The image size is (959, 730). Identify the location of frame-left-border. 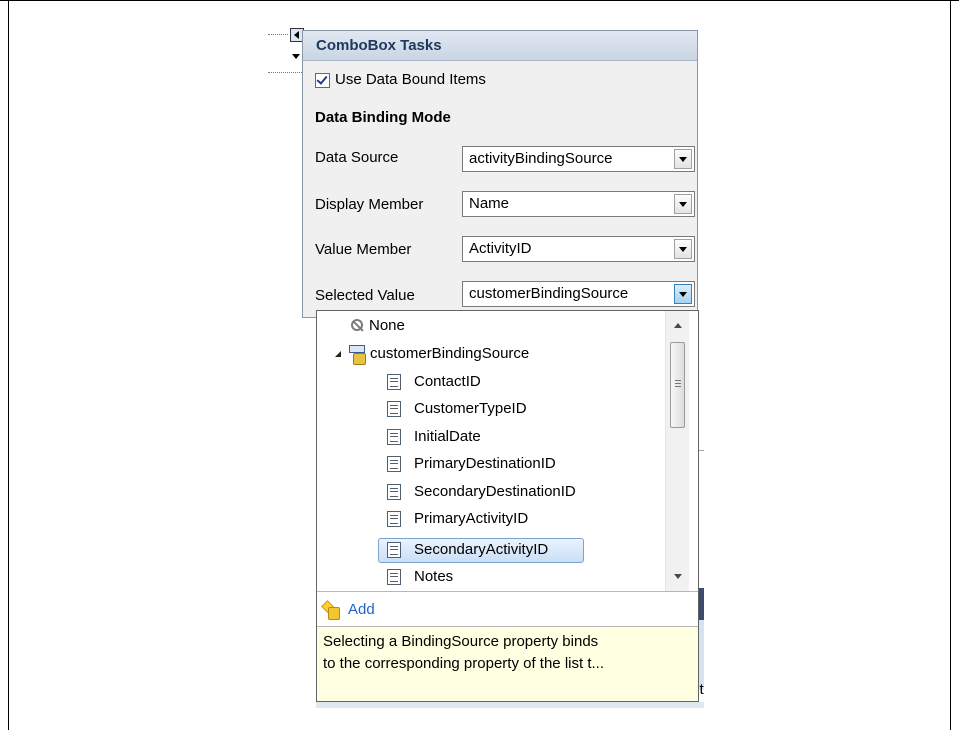
(8, 365).